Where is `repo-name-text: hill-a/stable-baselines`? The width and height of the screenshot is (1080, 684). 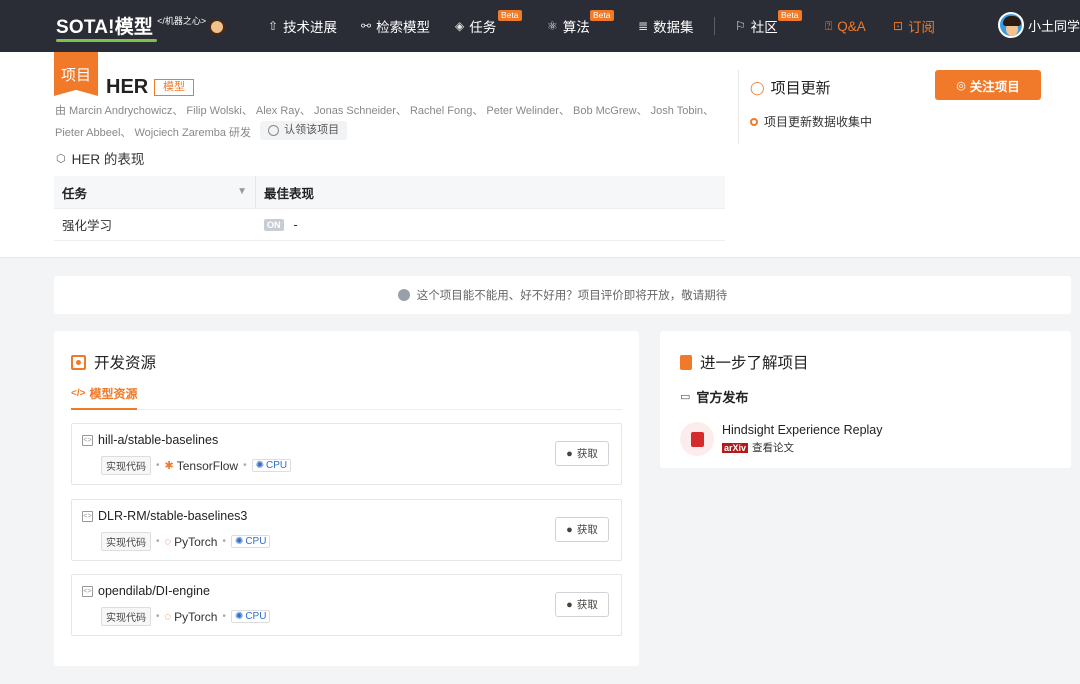 repo-name-text: hill-a/stable-baselines is located at coordinates (158, 440).